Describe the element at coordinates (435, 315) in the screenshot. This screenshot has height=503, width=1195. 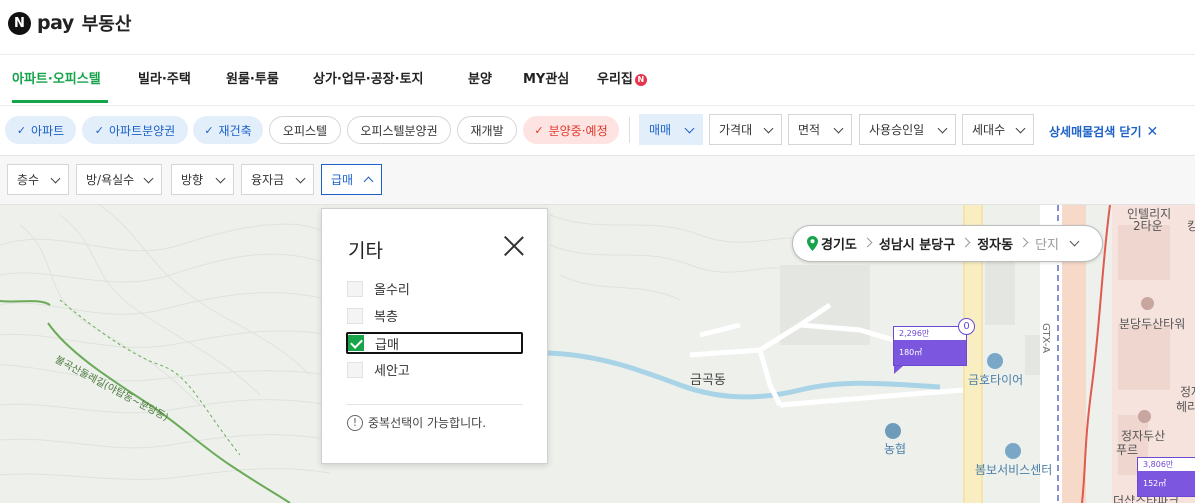
I see `option-duplex: 복층` at that location.